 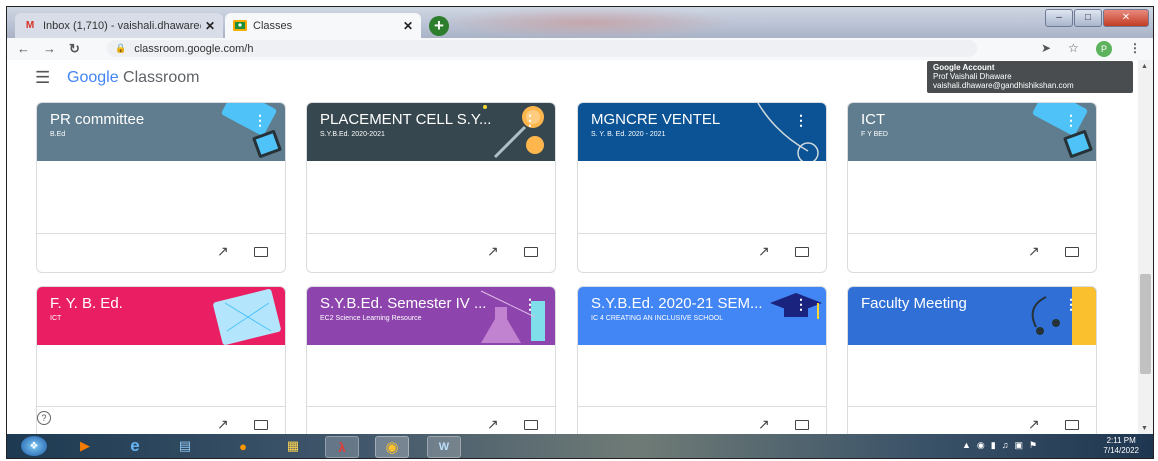 I want to click on system-tray-icons: ▲◉▮♫▣⚑, so click(x=1002, y=445).